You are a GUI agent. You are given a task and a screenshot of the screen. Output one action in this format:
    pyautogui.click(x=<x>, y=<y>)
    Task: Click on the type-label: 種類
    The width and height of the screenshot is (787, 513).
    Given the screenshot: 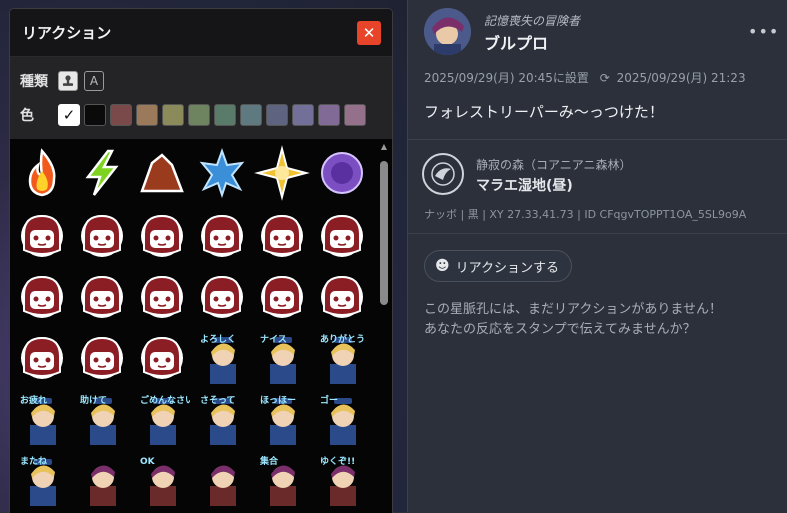 What is the action you would take?
    pyautogui.click(x=34, y=82)
    